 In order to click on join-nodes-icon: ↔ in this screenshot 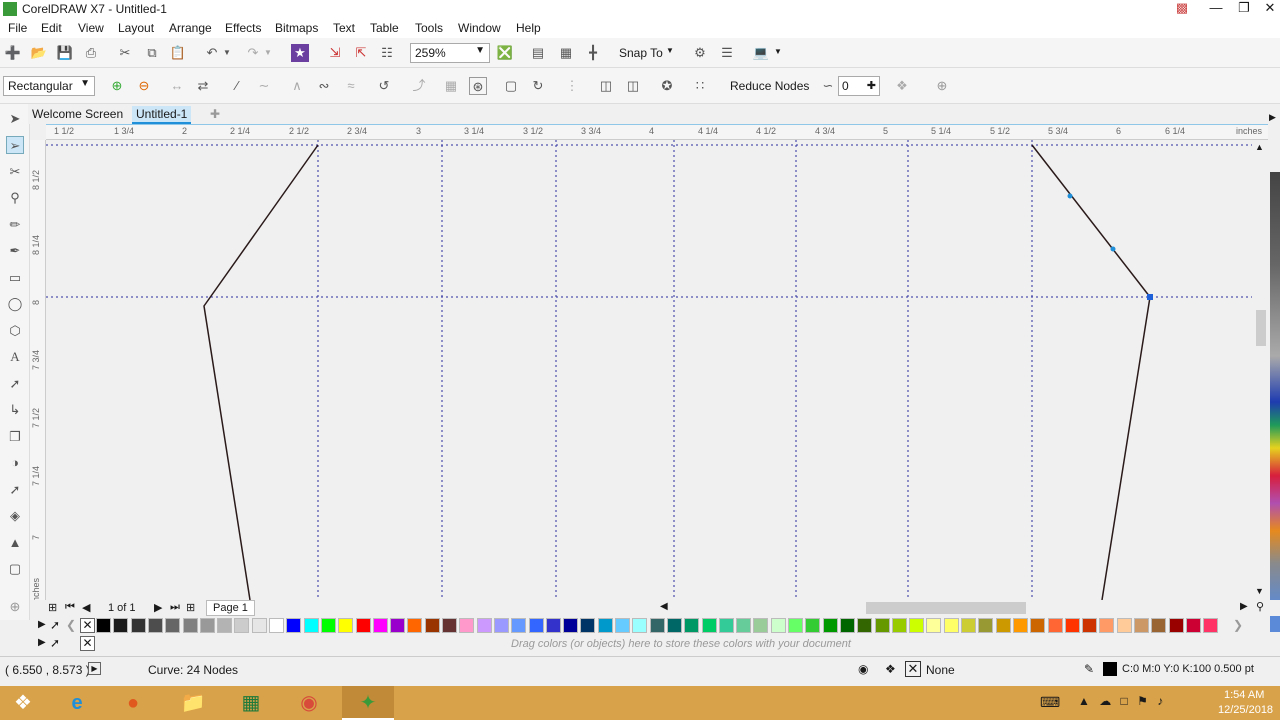, I will do `click(177, 86)`.